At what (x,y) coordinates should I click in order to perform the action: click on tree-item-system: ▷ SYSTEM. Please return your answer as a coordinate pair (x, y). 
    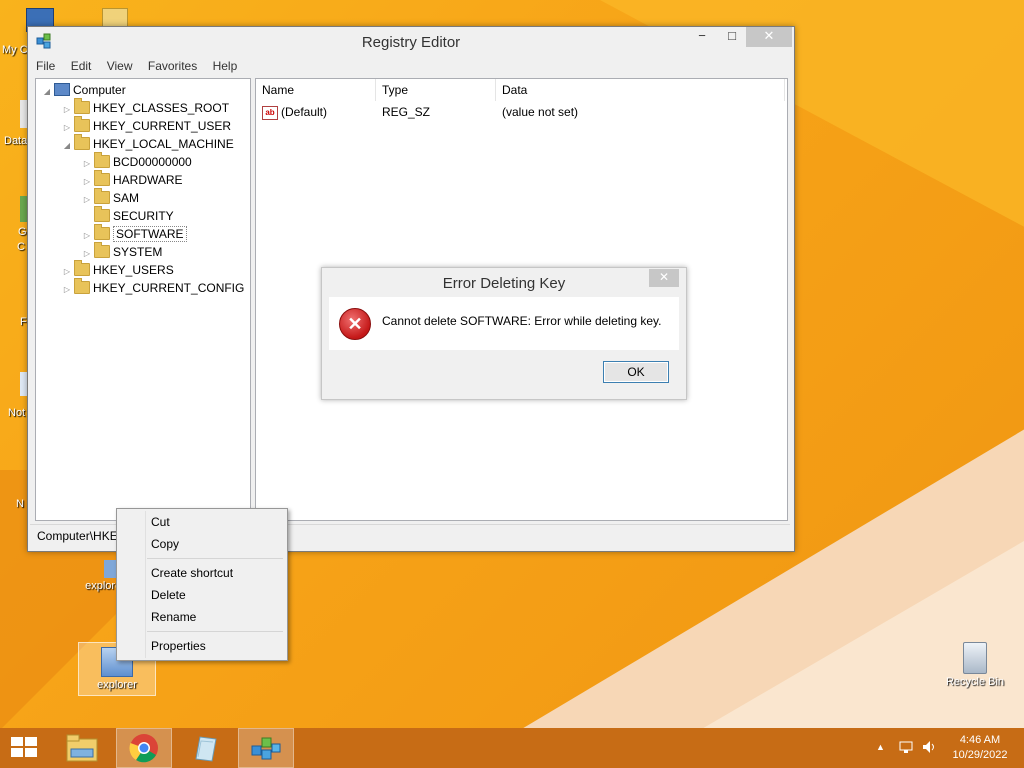
    Looking at the image, I should click on (122, 251).